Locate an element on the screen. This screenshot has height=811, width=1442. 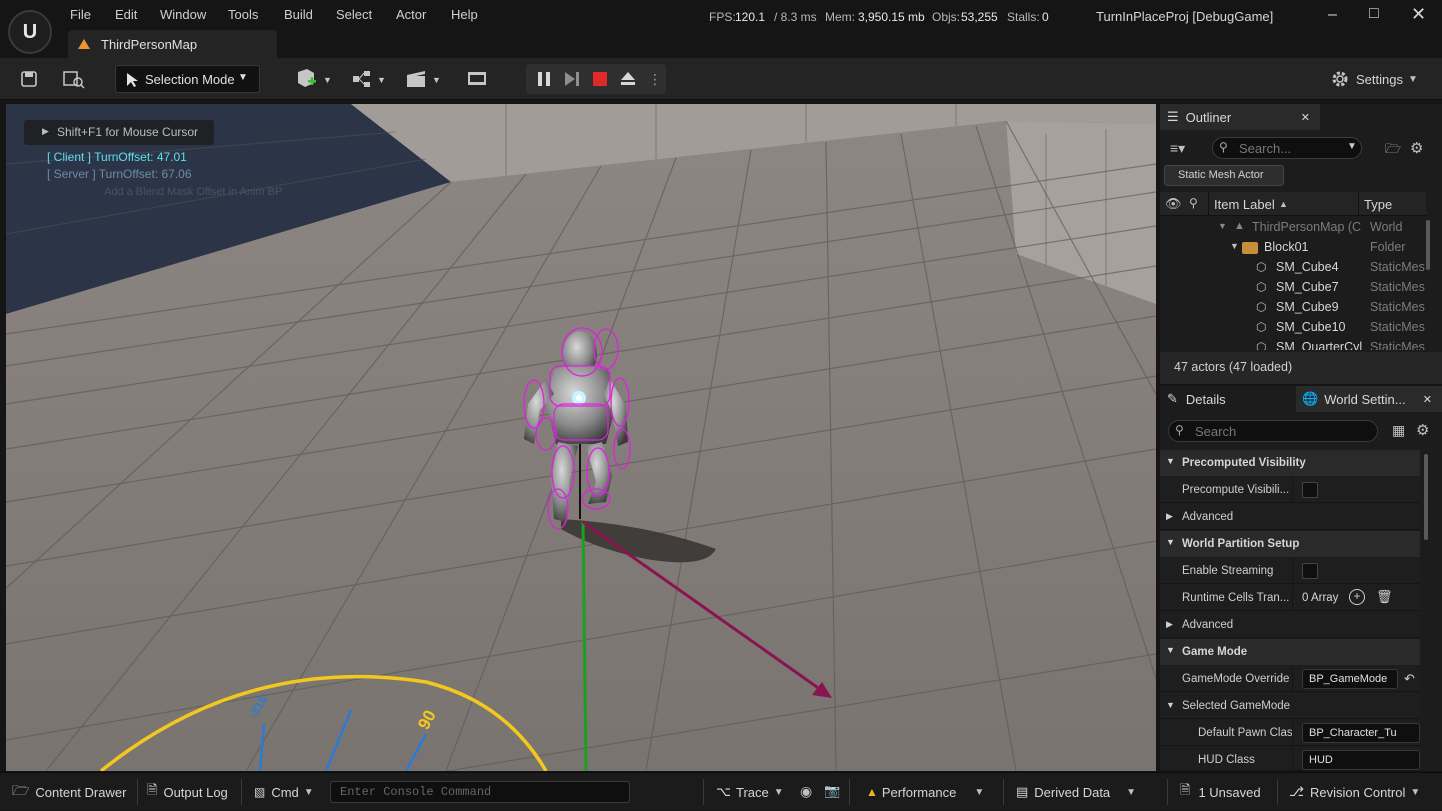
performance-dropdown: ▲ Performance ▼ is located at coordinates (925, 792).